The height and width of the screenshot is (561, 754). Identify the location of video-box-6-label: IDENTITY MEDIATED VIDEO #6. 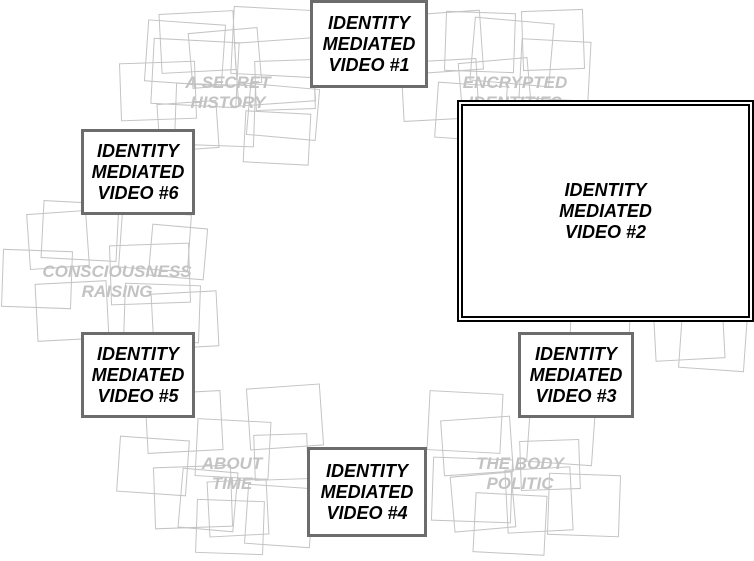
(138, 171).